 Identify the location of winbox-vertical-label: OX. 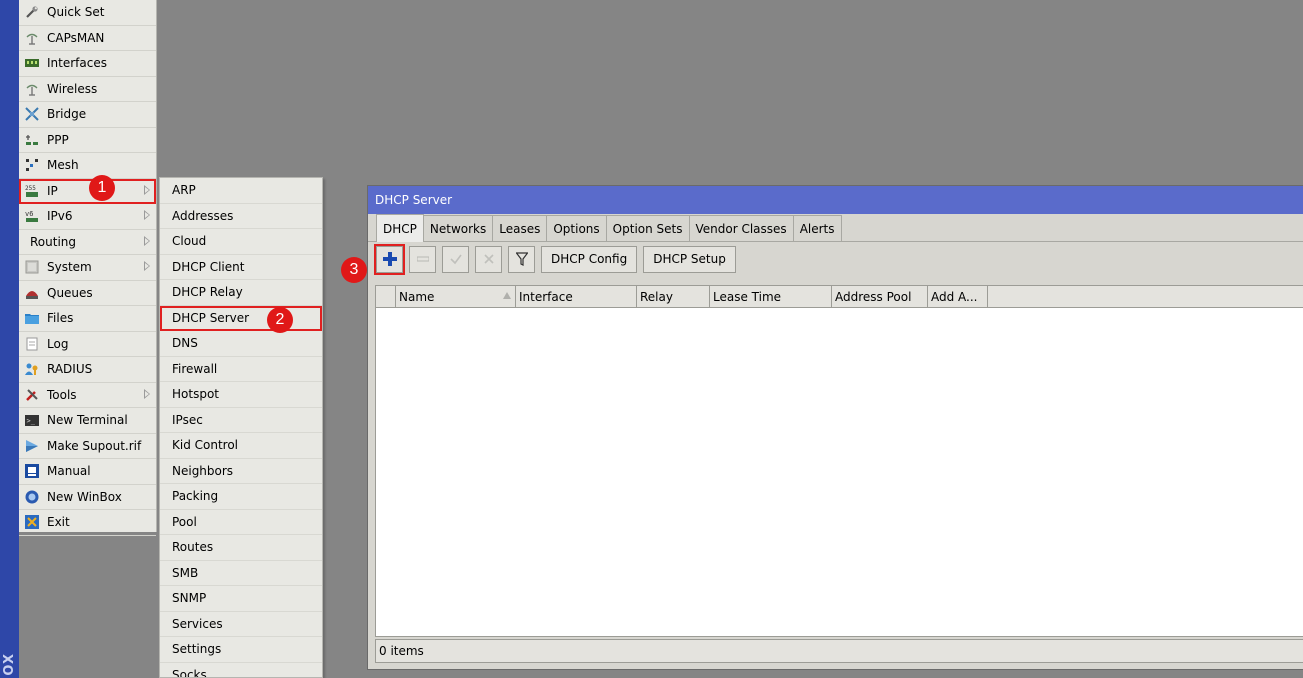
(9, 664).